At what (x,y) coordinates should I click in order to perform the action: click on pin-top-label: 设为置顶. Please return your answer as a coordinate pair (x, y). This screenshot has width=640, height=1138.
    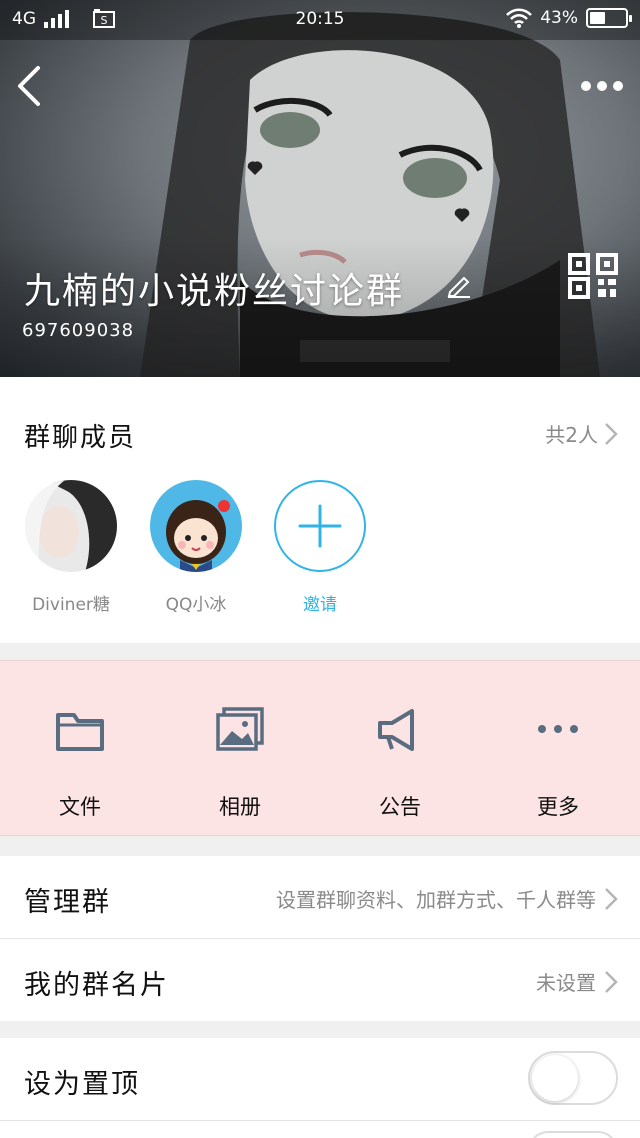
    Looking at the image, I should click on (82, 1084).